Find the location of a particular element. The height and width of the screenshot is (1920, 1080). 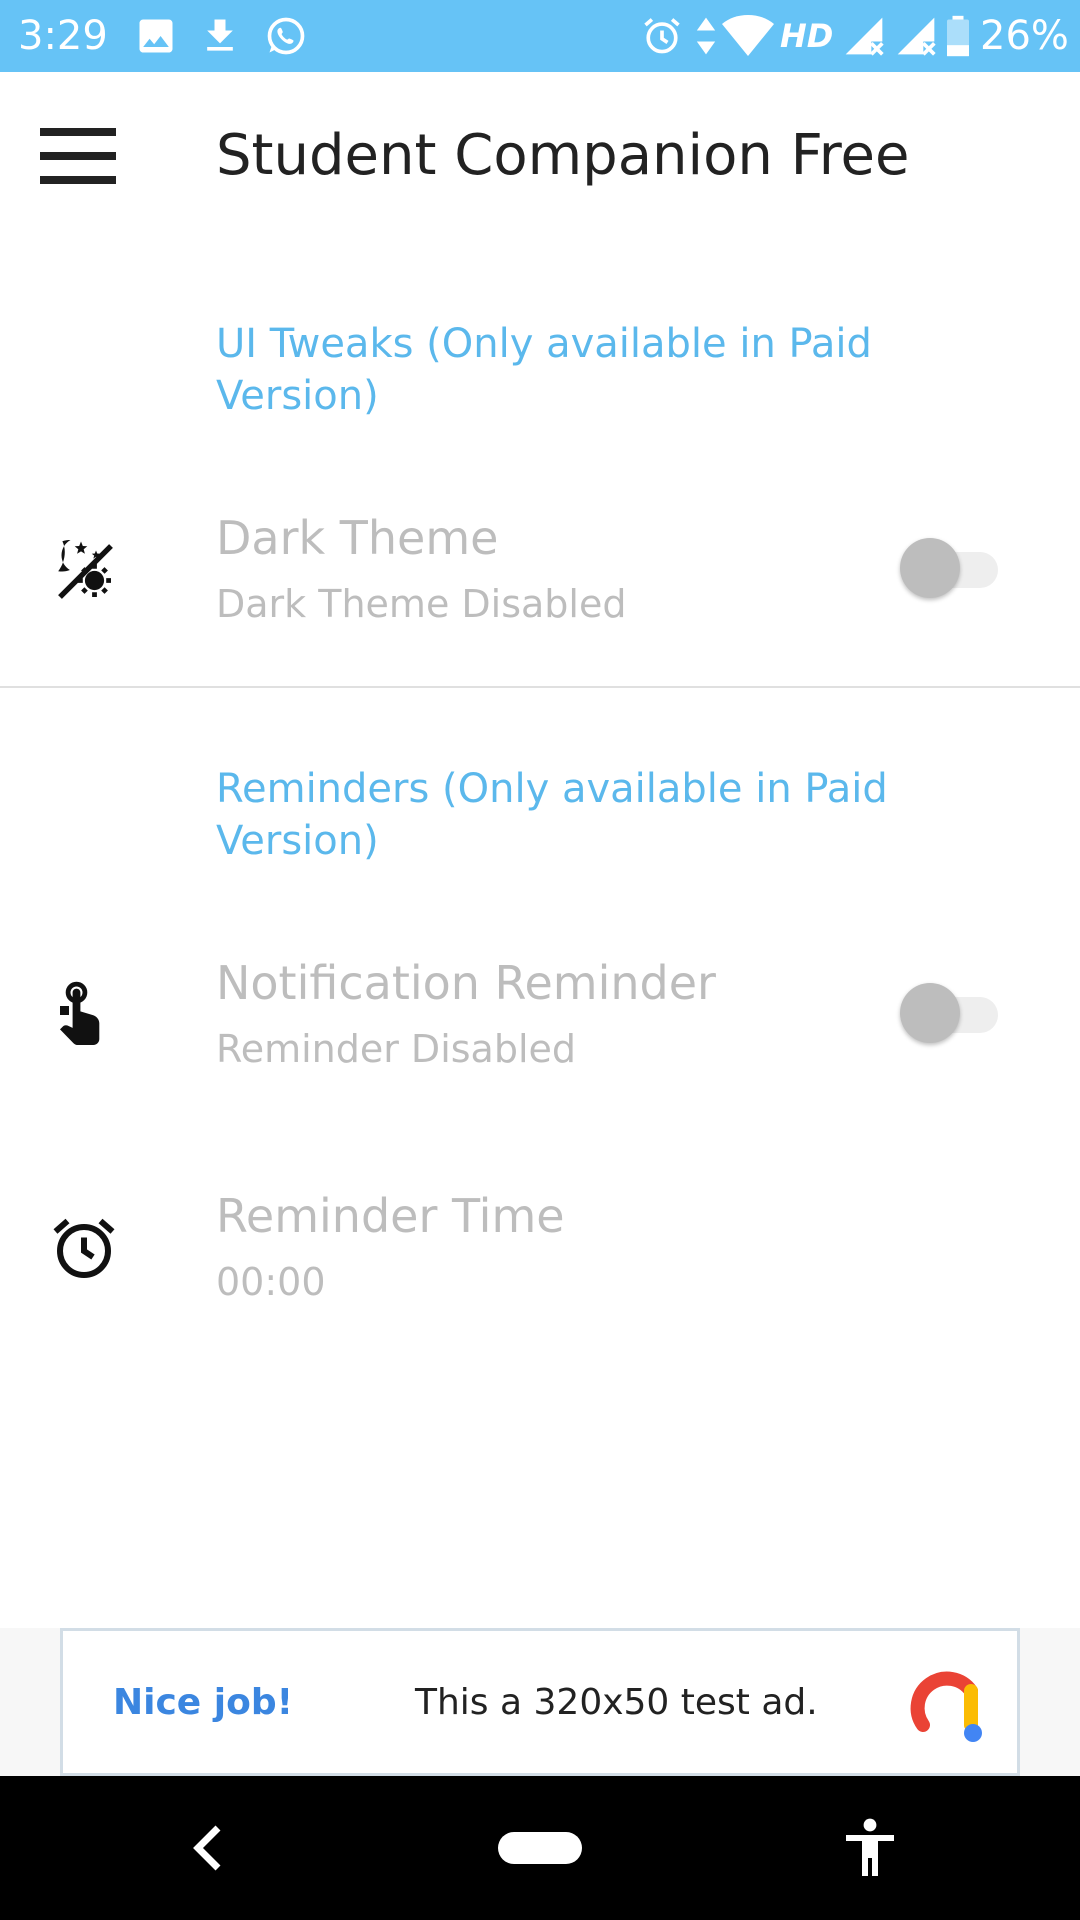

data-arrows-icon is located at coordinates (706, 36).